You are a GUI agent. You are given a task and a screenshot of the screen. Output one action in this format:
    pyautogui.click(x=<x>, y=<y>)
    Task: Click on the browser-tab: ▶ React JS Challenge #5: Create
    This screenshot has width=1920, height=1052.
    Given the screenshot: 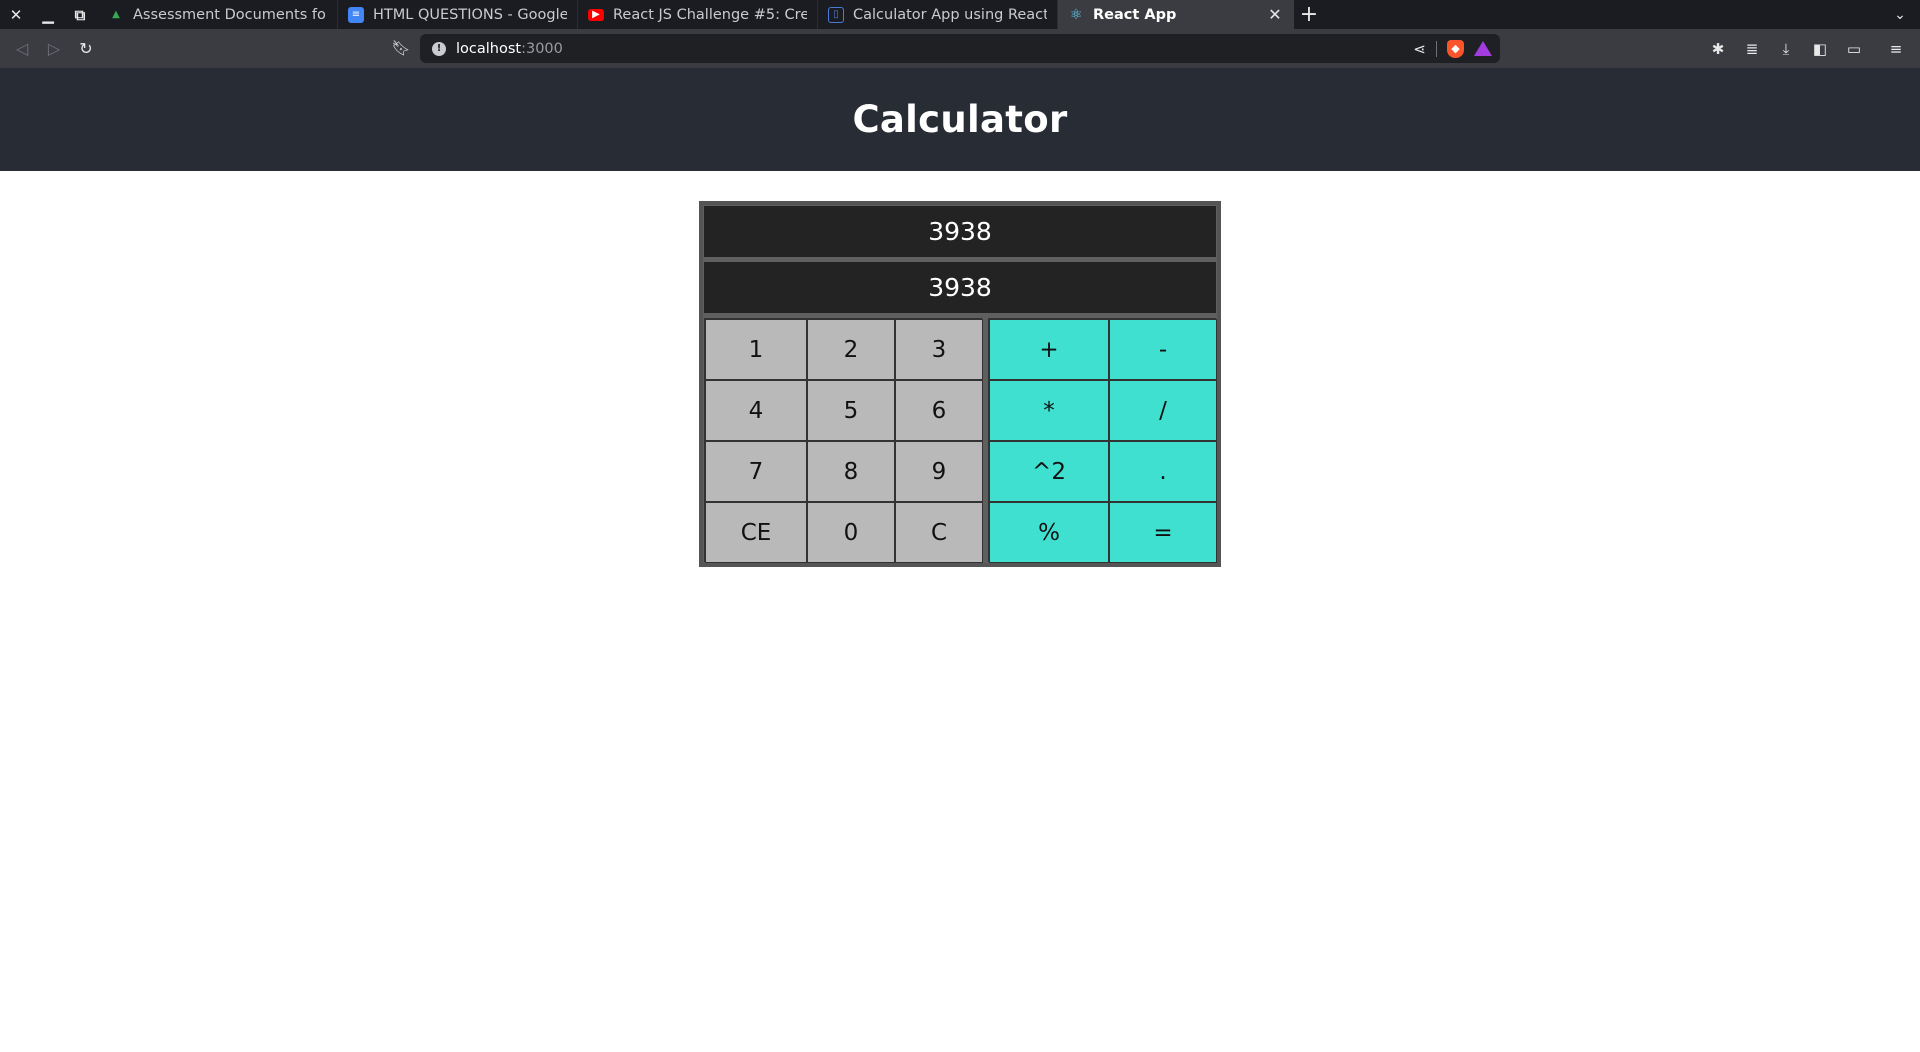 What is the action you would take?
    pyautogui.click(x=698, y=14)
    